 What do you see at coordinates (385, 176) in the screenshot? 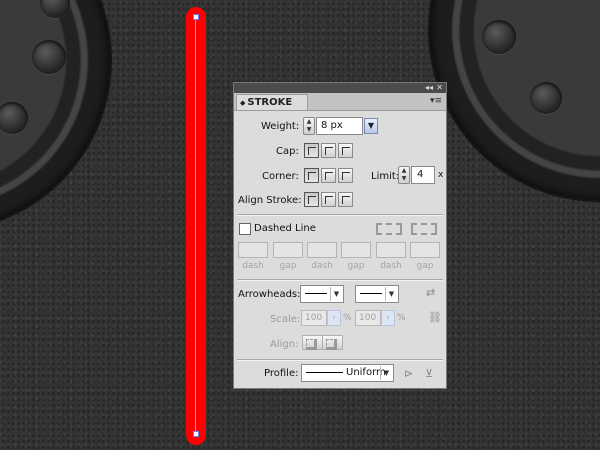
I see `limit-label: Limit:` at bounding box center [385, 176].